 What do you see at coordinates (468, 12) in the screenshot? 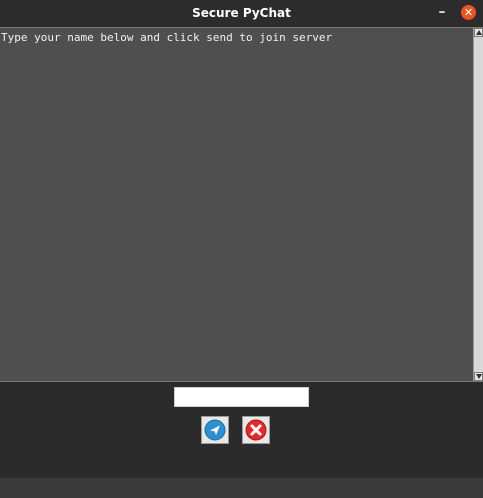
I see `window-close-button: ✕` at bounding box center [468, 12].